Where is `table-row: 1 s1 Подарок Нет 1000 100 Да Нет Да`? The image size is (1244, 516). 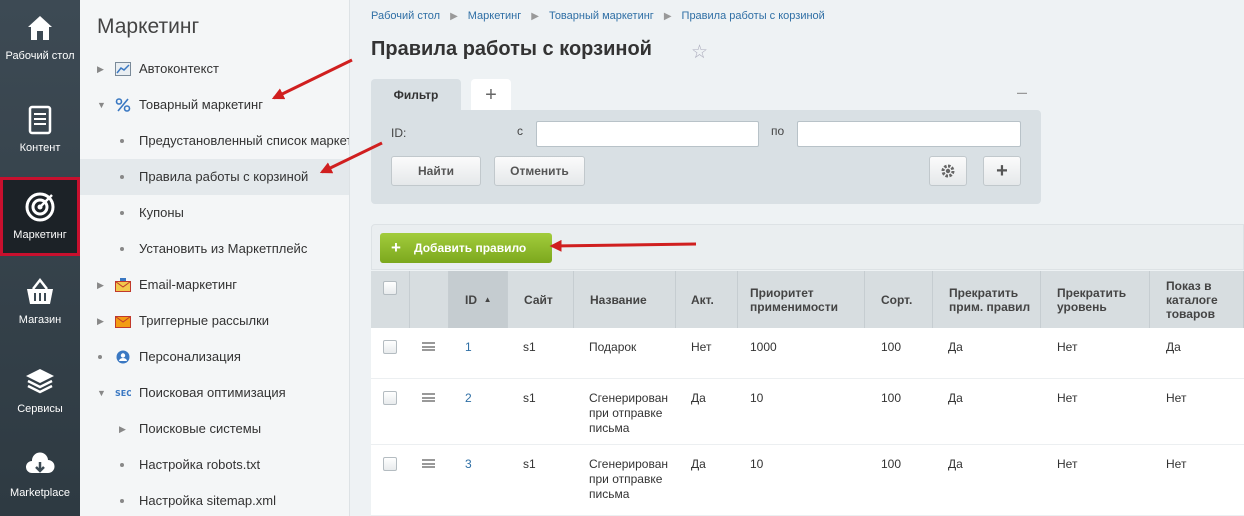 table-row: 1 s1 Подарок Нет 1000 100 Да Нет Да is located at coordinates (807, 353).